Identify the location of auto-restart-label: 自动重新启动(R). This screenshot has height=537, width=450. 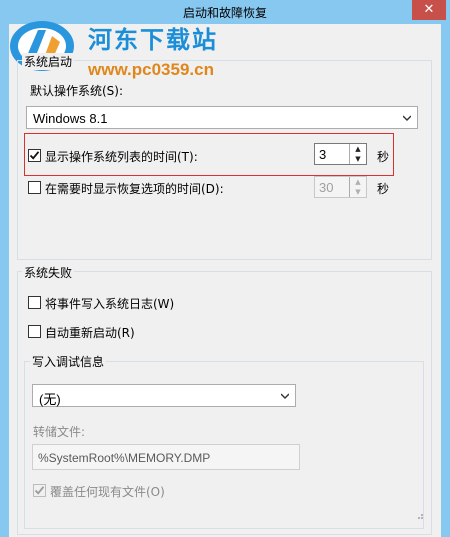
(90, 333).